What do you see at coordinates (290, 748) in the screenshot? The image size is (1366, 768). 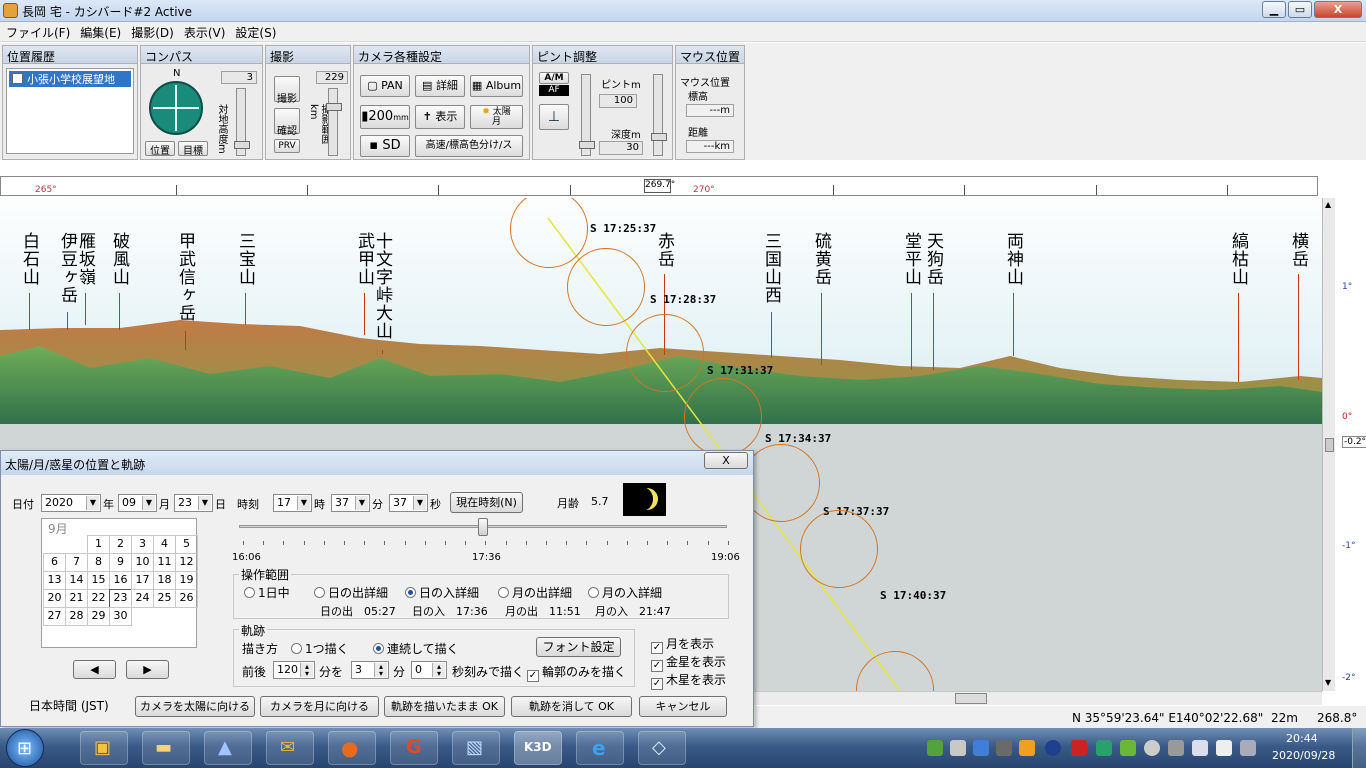 I see `taskbar-mail: ✉` at bounding box center [290, 748].